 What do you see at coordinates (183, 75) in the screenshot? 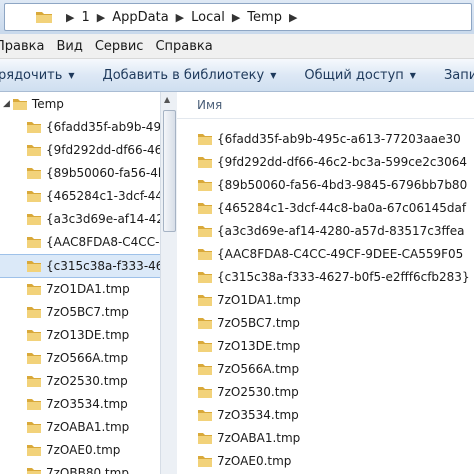
I see `add-to-library-label: Добавить в библиотеку` at bounding box center [183, 75].